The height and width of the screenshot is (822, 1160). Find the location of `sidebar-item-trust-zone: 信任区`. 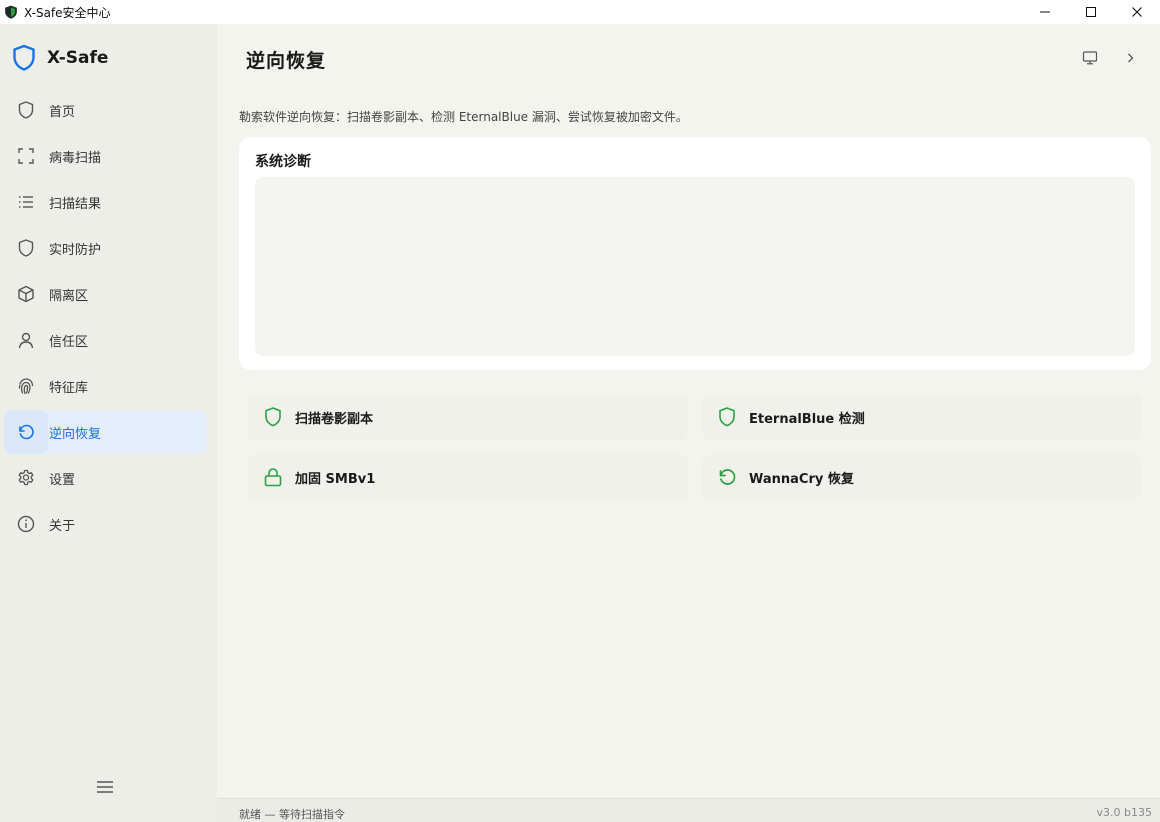

sidebar-item-trust-zone: 信任区 is located at coordinates (105, 340).